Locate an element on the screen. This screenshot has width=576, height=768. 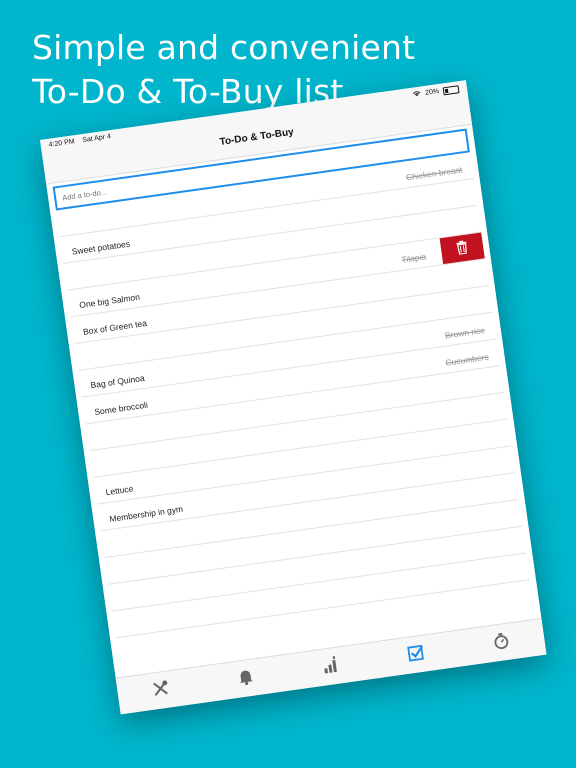
tab-bar is located at coordinates (331, 666).